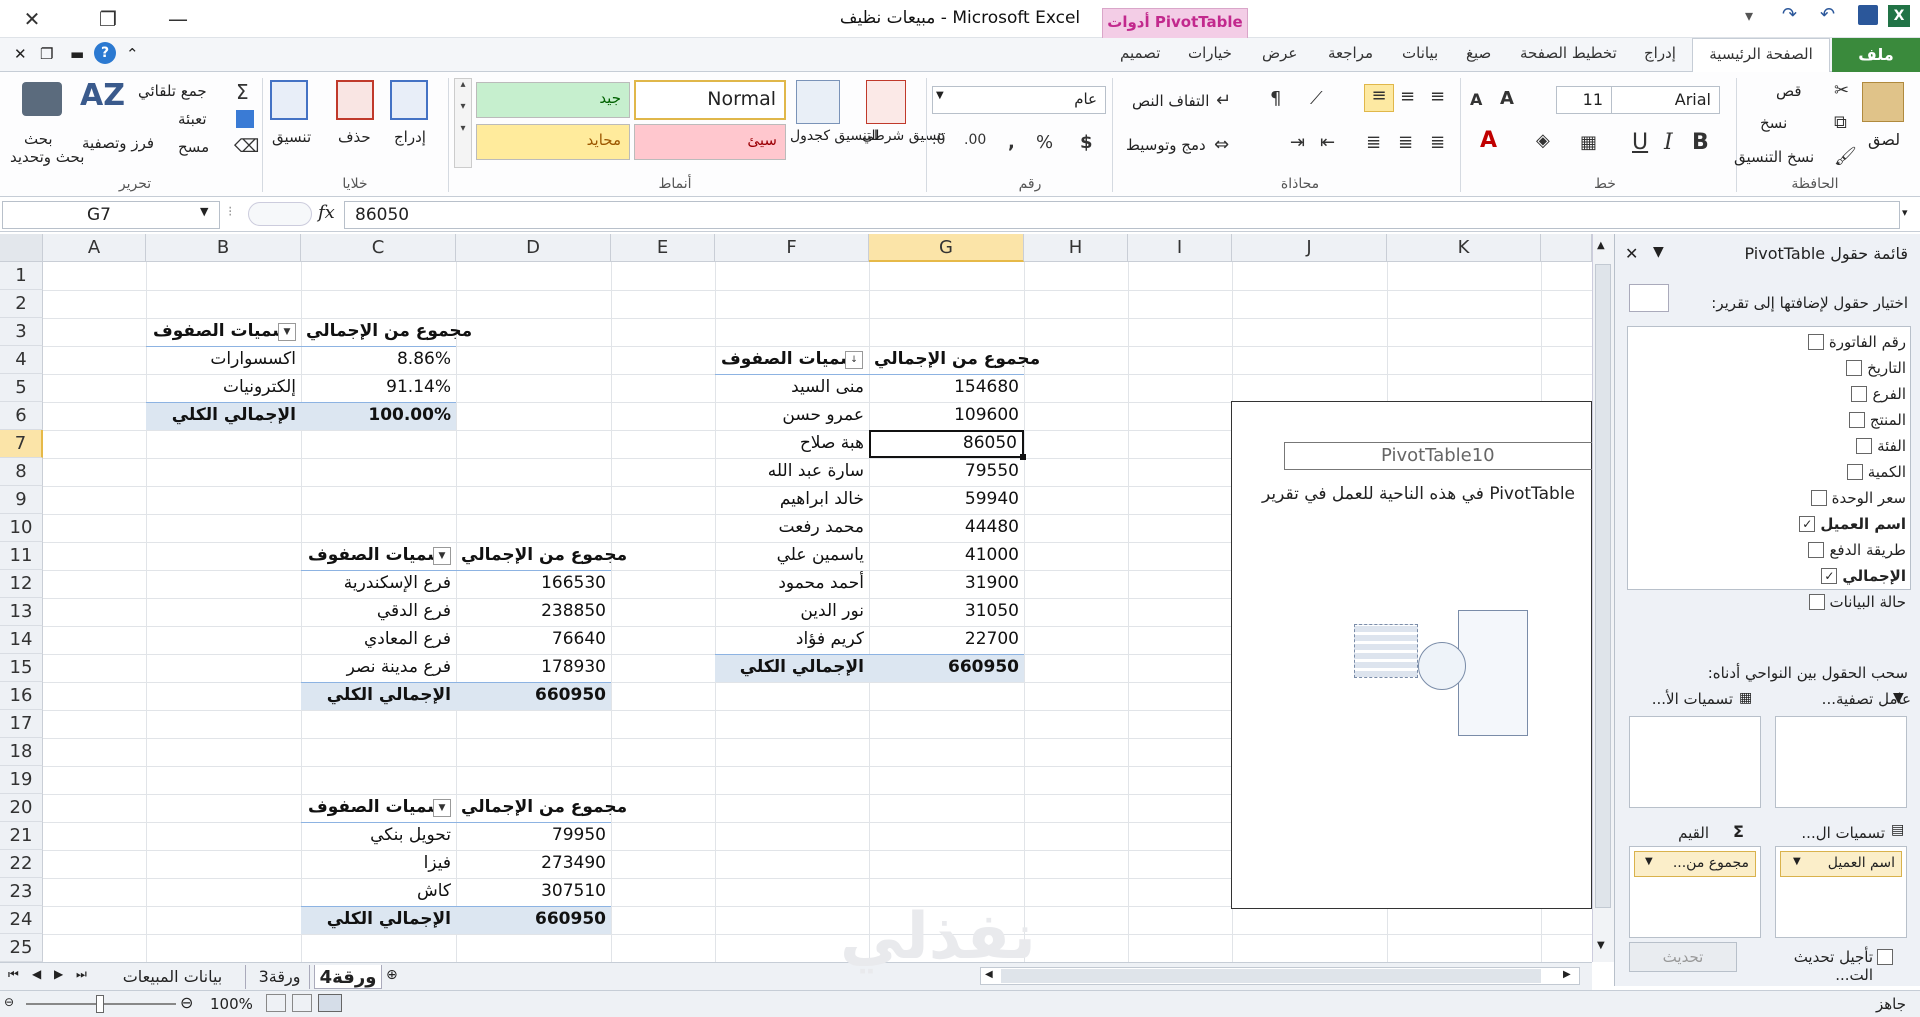 The image size is (1920, 1017). Describe the element at coordinates (946, 556) in the screenshot. I see `pivot4-row-value: 41000` at that location.